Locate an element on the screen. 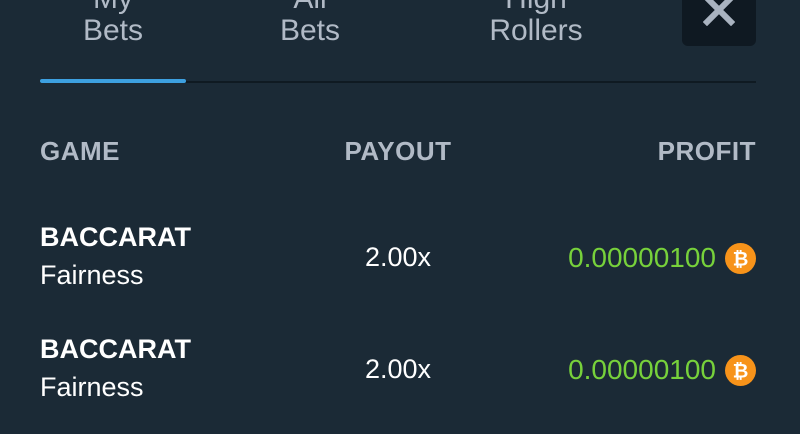 The image size is (800, 434). close-x-icon is located at coordinates (719, 13).